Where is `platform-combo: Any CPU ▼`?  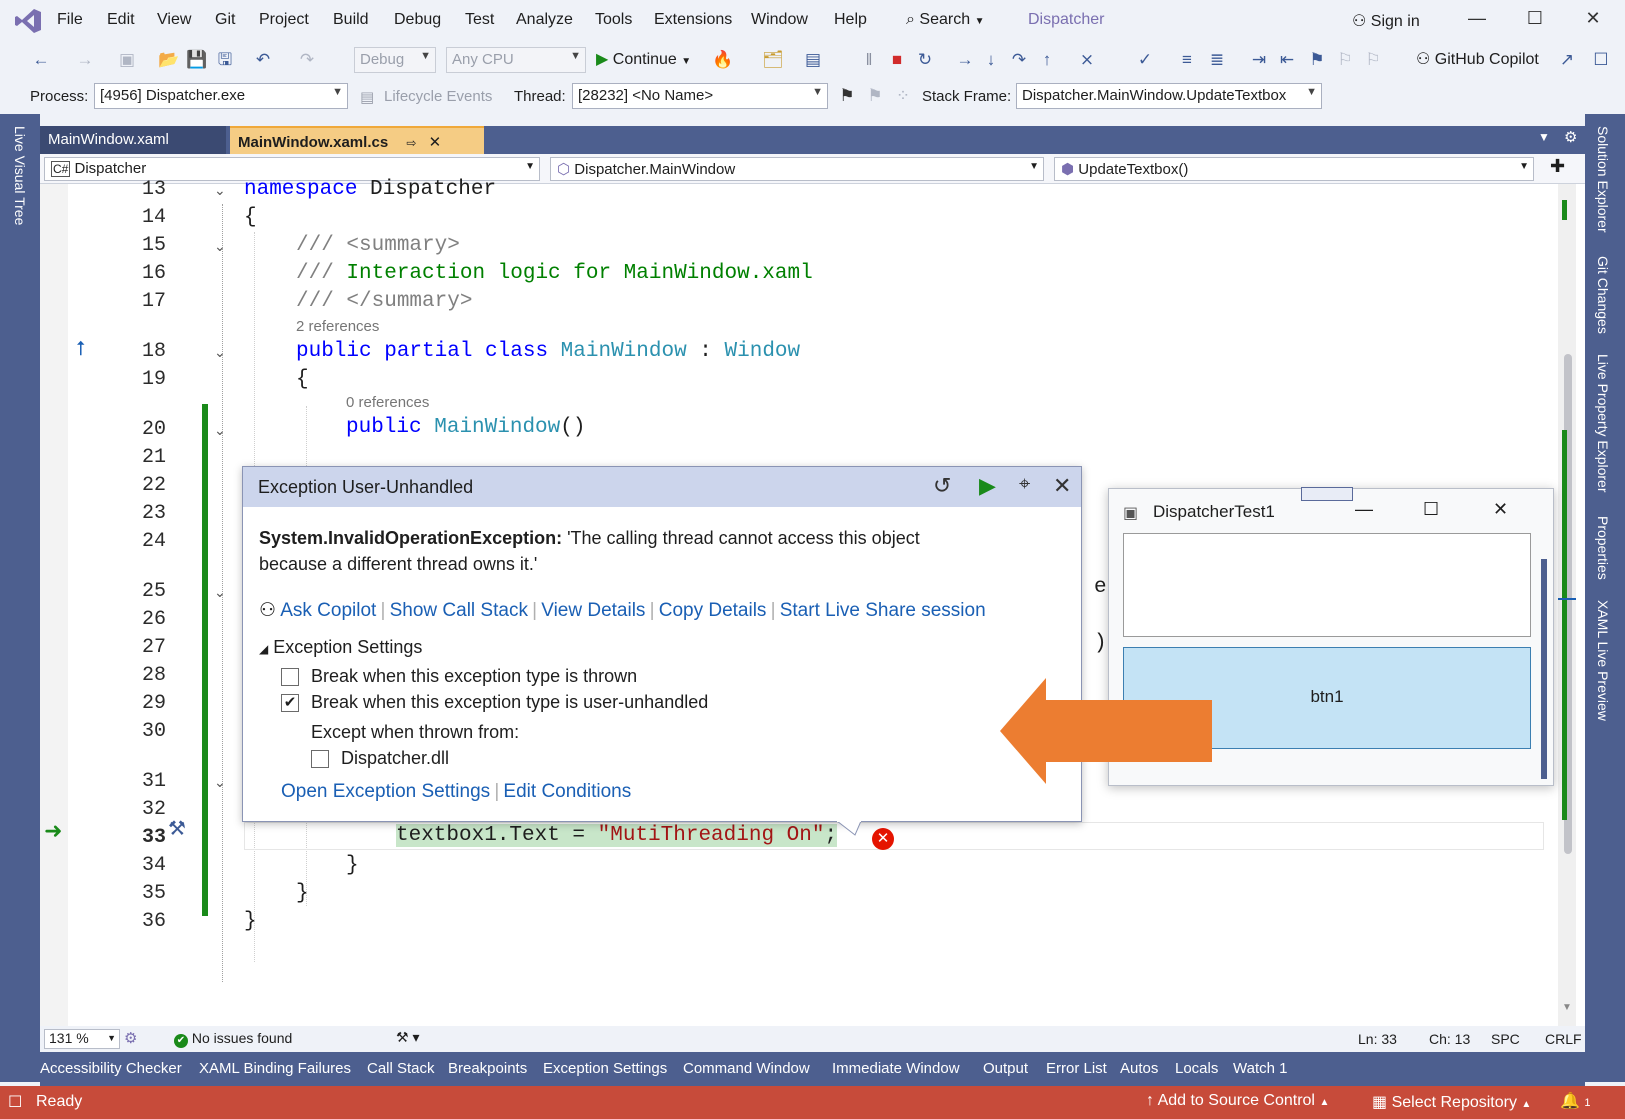
platform-combo: Any CPU ▼ is located at coordinates (516, 60).